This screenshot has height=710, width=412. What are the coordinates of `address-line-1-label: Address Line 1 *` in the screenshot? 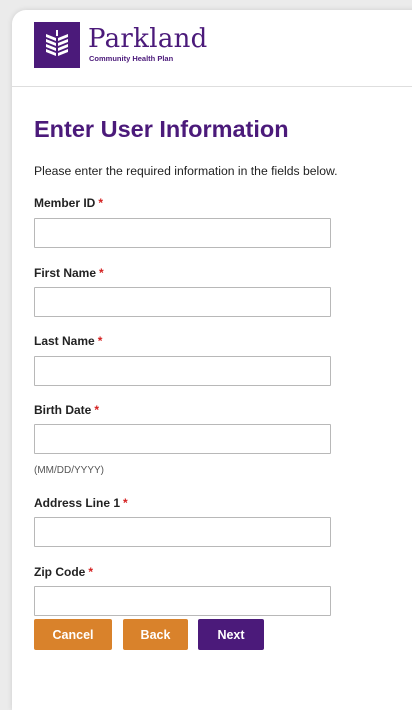 It's located at (81, 503).